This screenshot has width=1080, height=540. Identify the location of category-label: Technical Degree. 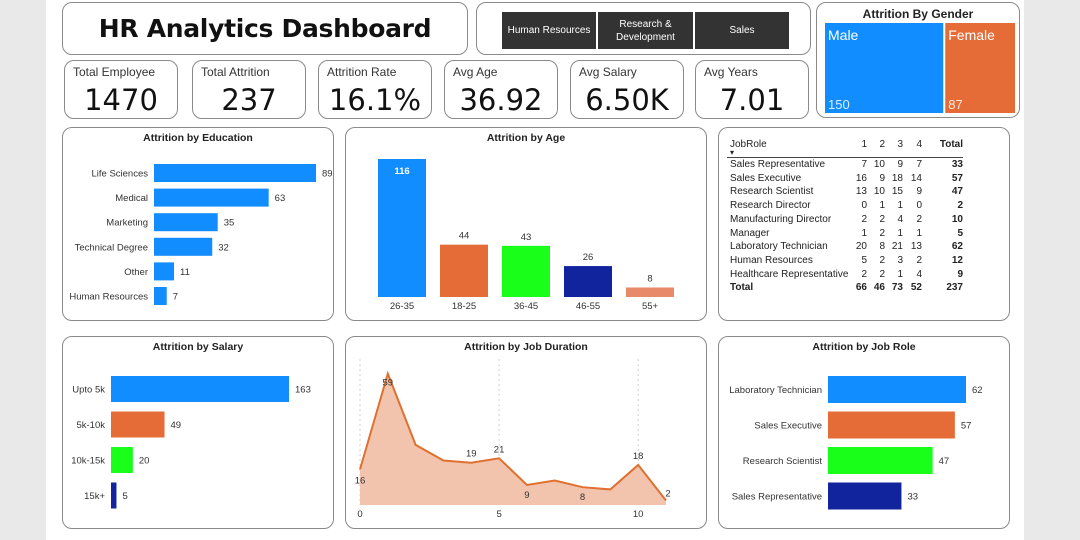
(111, 247).